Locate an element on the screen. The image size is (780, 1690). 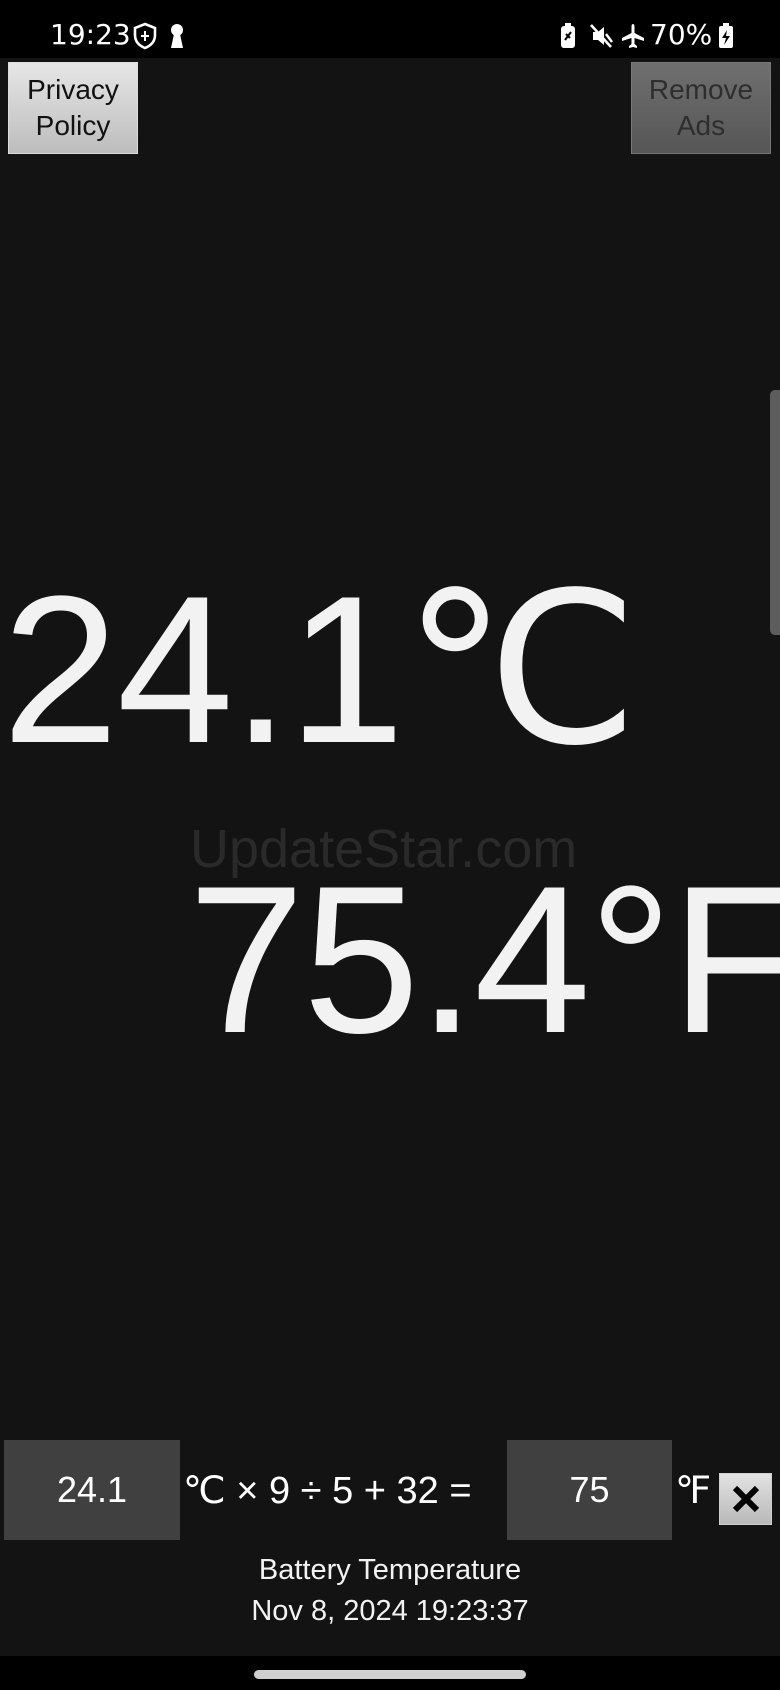
navigation-bar is located at coordinates (390, 1673).